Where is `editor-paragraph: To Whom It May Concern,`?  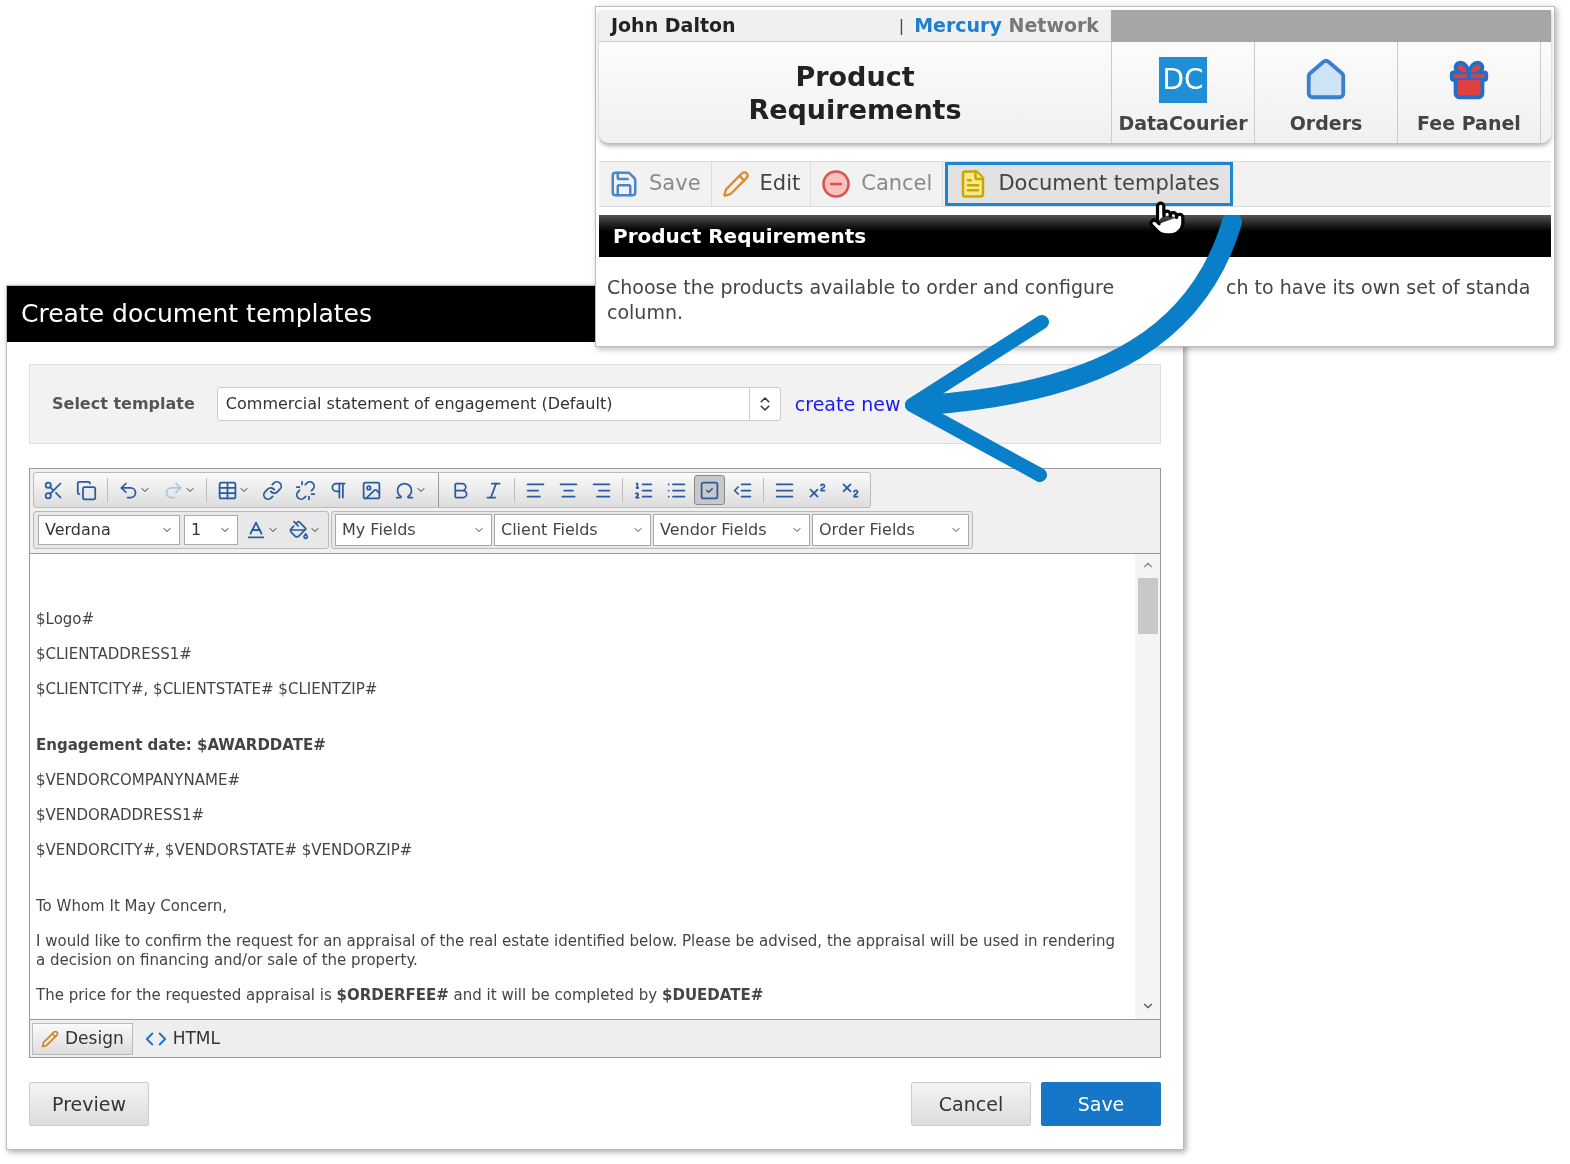 editor-paragraph: To Whom It May Concern, is located at coordinates (132, 906).